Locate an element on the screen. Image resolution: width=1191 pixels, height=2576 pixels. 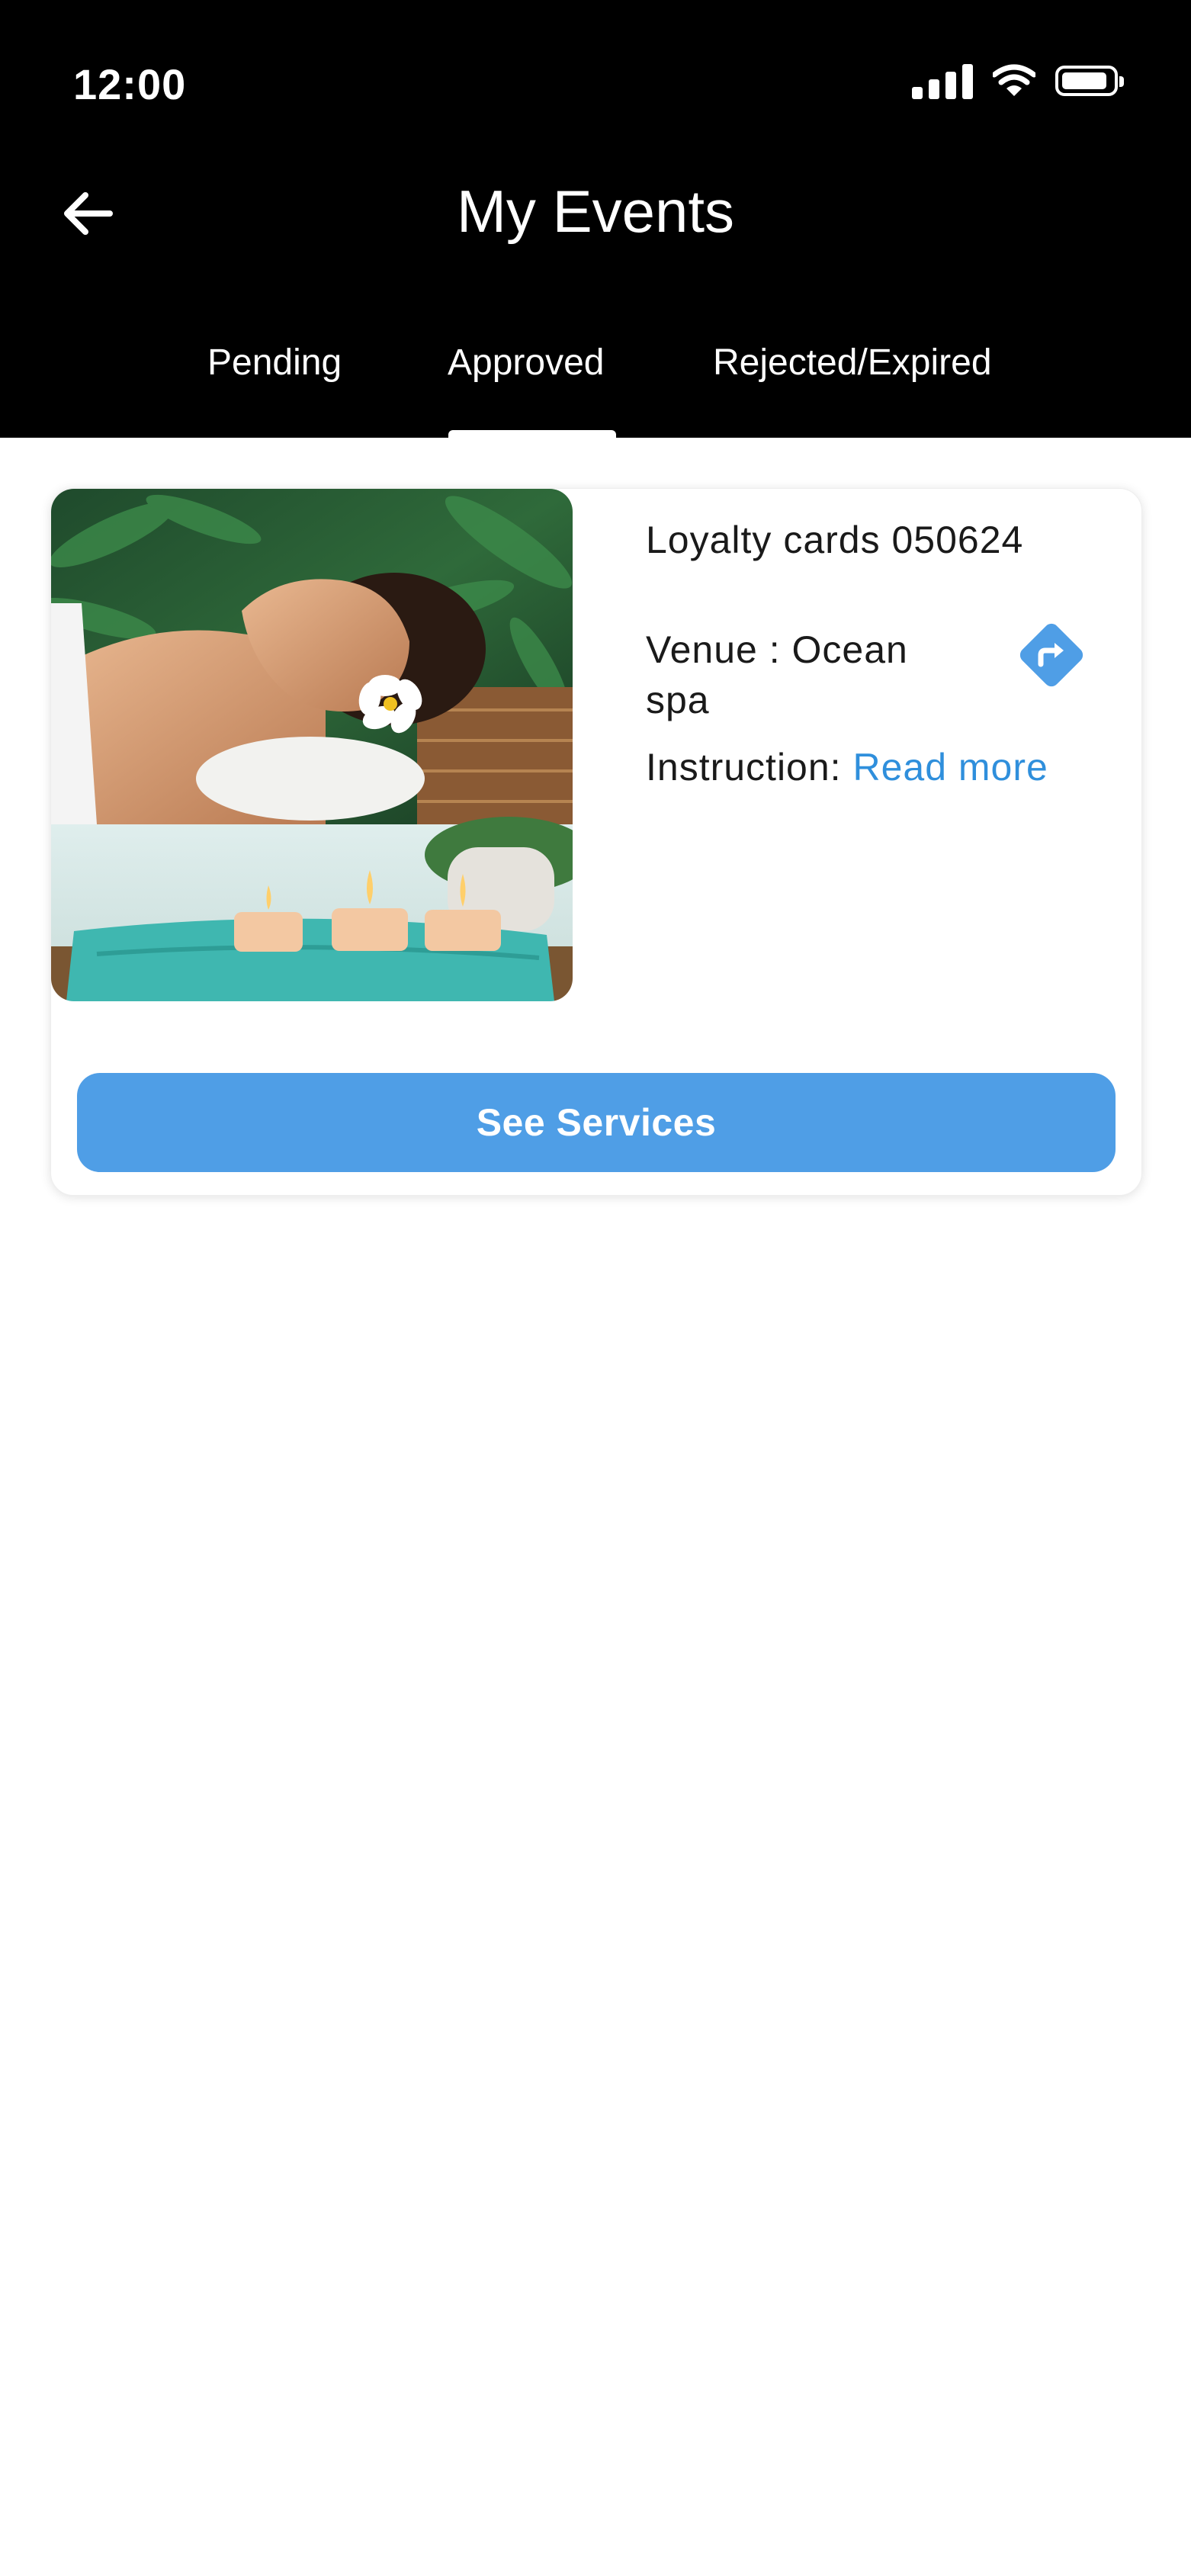
event-venue: Venue : Ocean spa is located at coordinates (777, 674).